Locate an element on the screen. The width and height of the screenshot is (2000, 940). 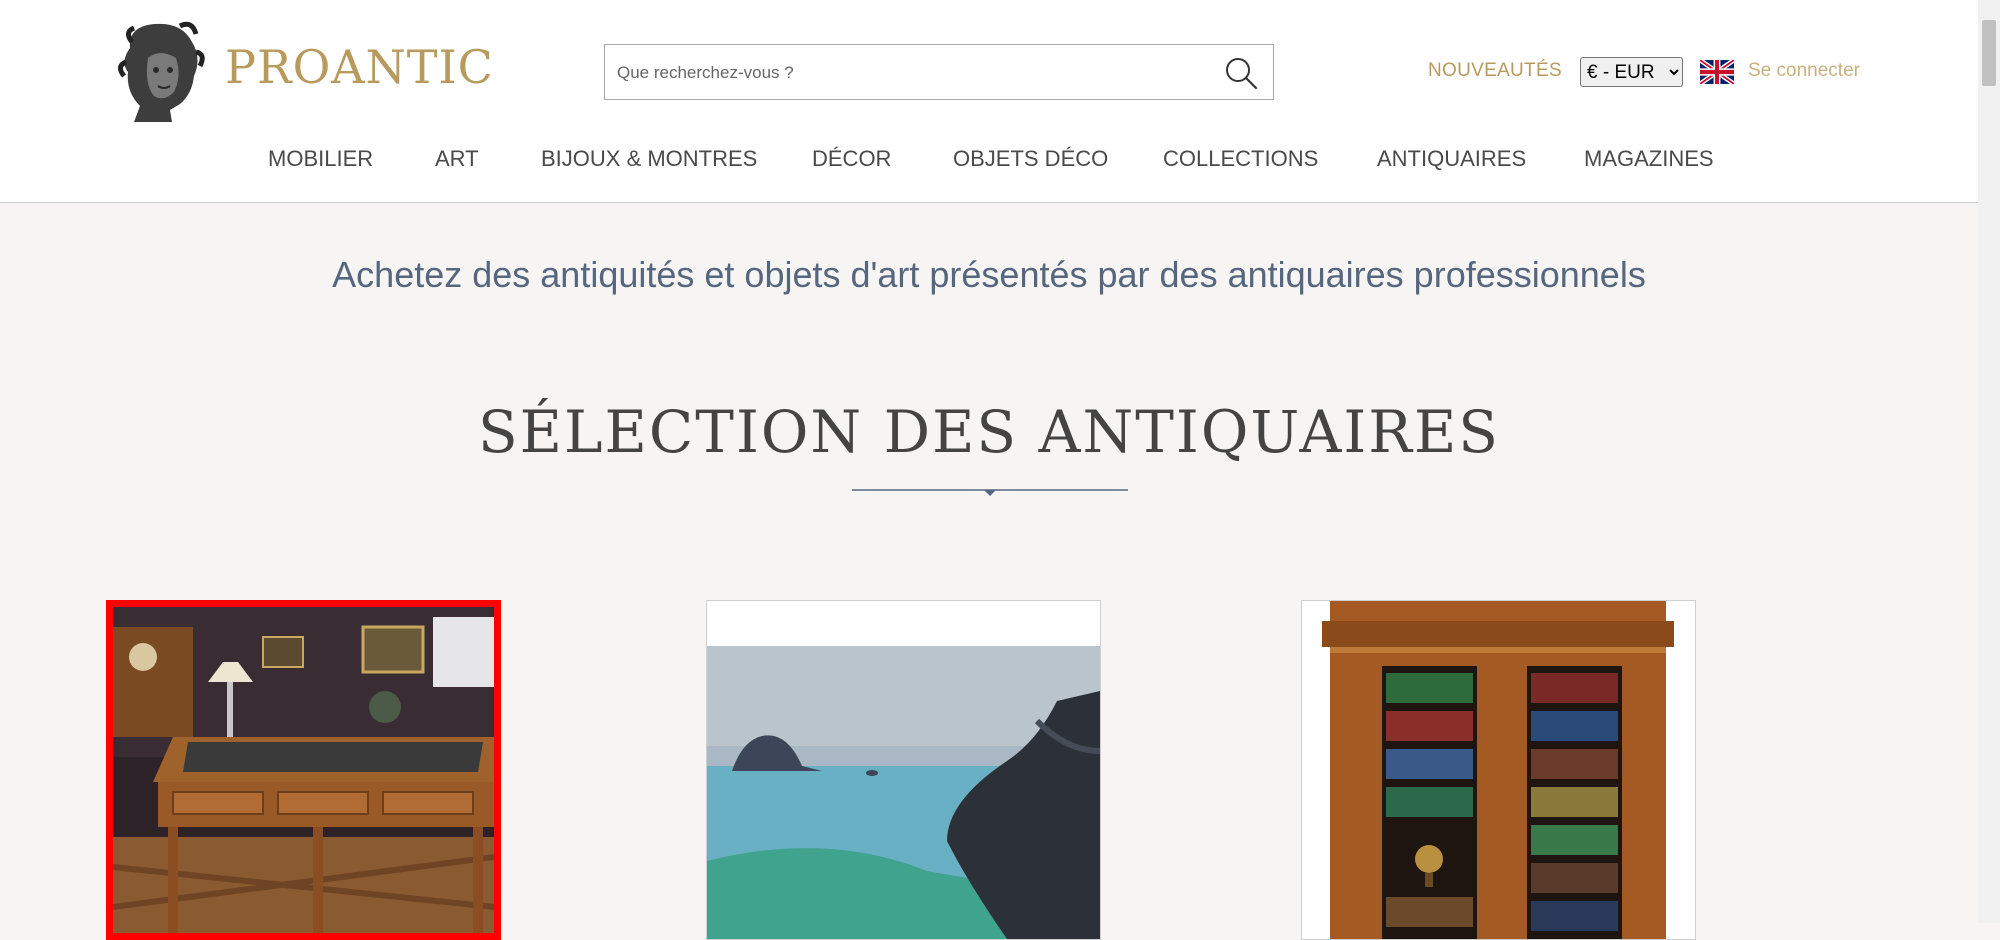
uk-flag-icon is located at coordinates (1717, 72).